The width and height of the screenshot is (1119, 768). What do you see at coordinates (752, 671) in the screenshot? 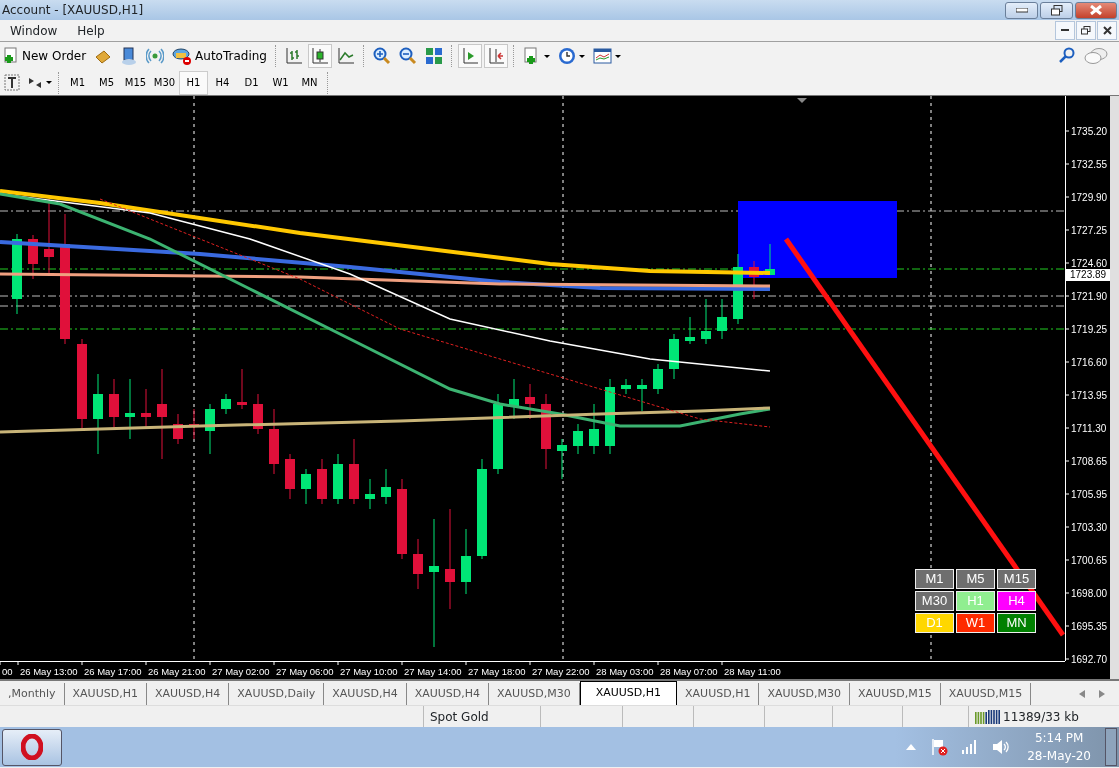
I see `time-label: 28 May 11:00` at bounding box center [752, 671].